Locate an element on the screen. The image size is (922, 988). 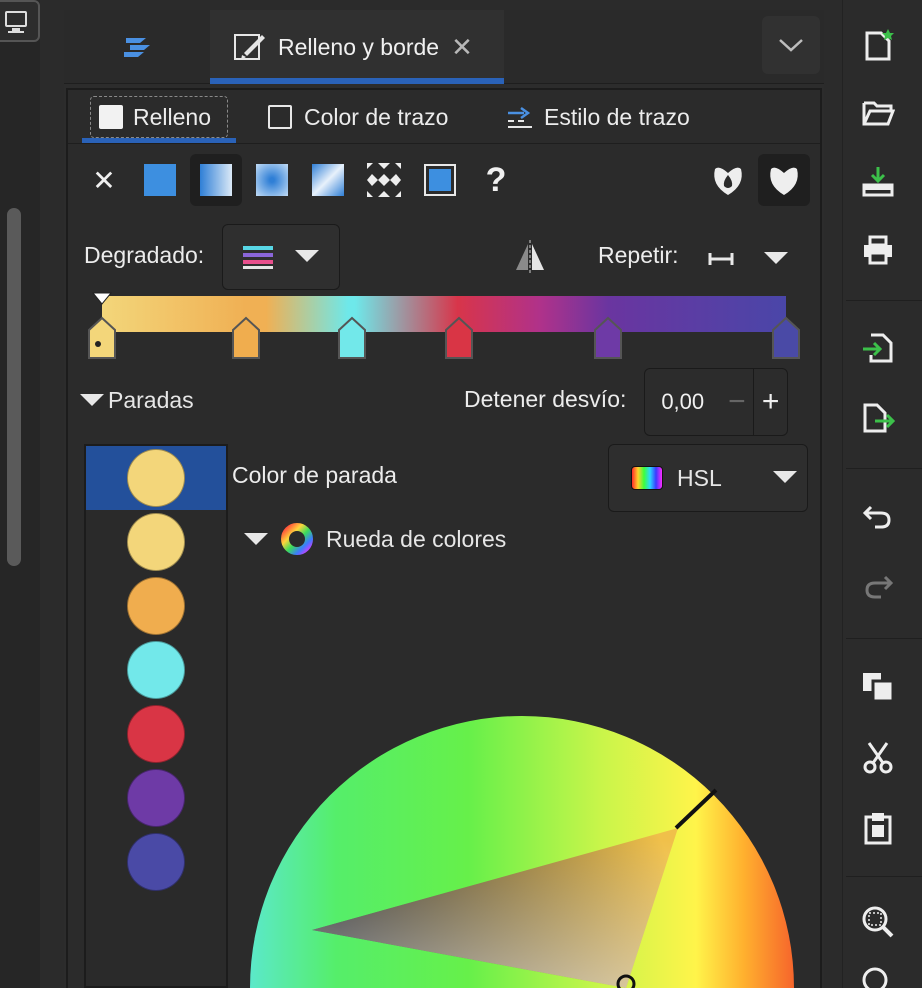
fill-rule-nonzero-button is located at coordinates (784, 180).